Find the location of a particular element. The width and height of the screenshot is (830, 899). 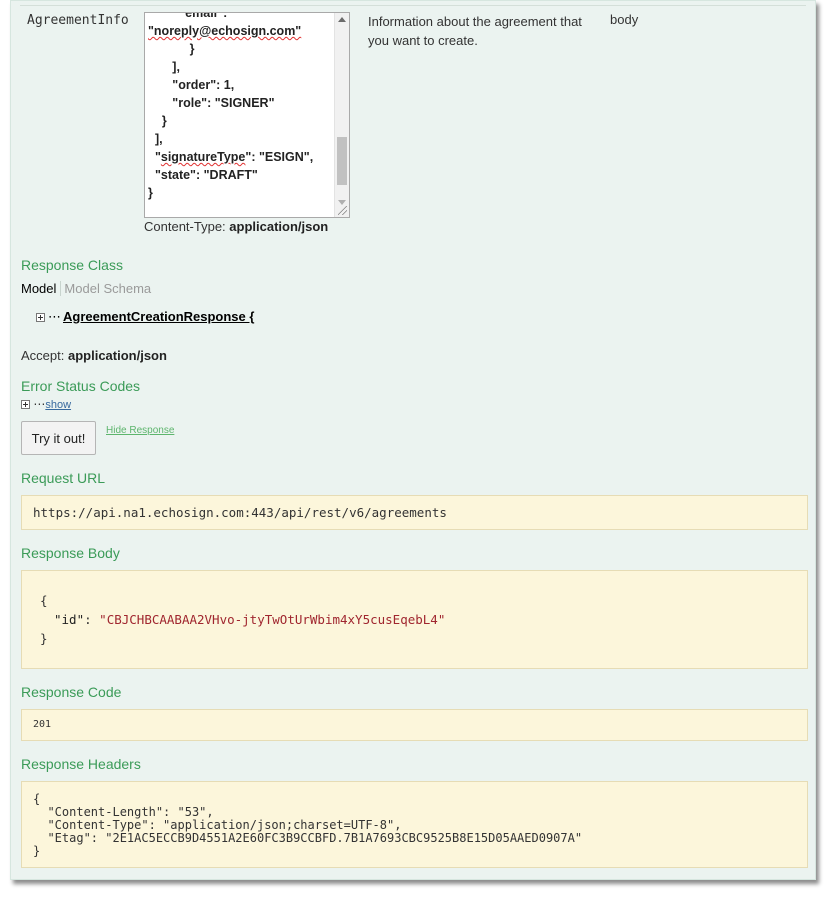

model-row: ⋯ AgreementCreationResponse { is located at coordinates (145, 317).